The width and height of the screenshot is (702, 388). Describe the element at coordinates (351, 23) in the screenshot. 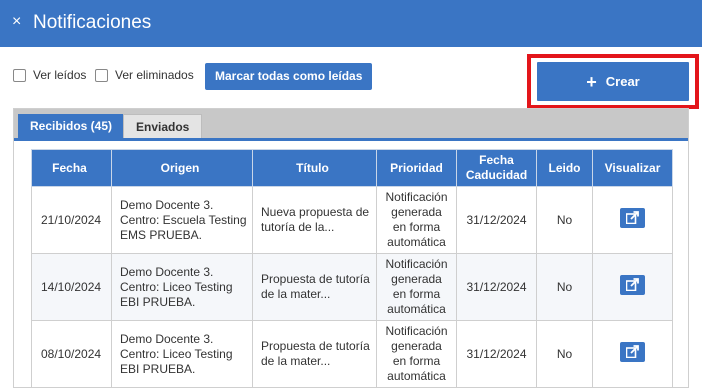

I see `window-titlebar: × Notificaciones` at that location.